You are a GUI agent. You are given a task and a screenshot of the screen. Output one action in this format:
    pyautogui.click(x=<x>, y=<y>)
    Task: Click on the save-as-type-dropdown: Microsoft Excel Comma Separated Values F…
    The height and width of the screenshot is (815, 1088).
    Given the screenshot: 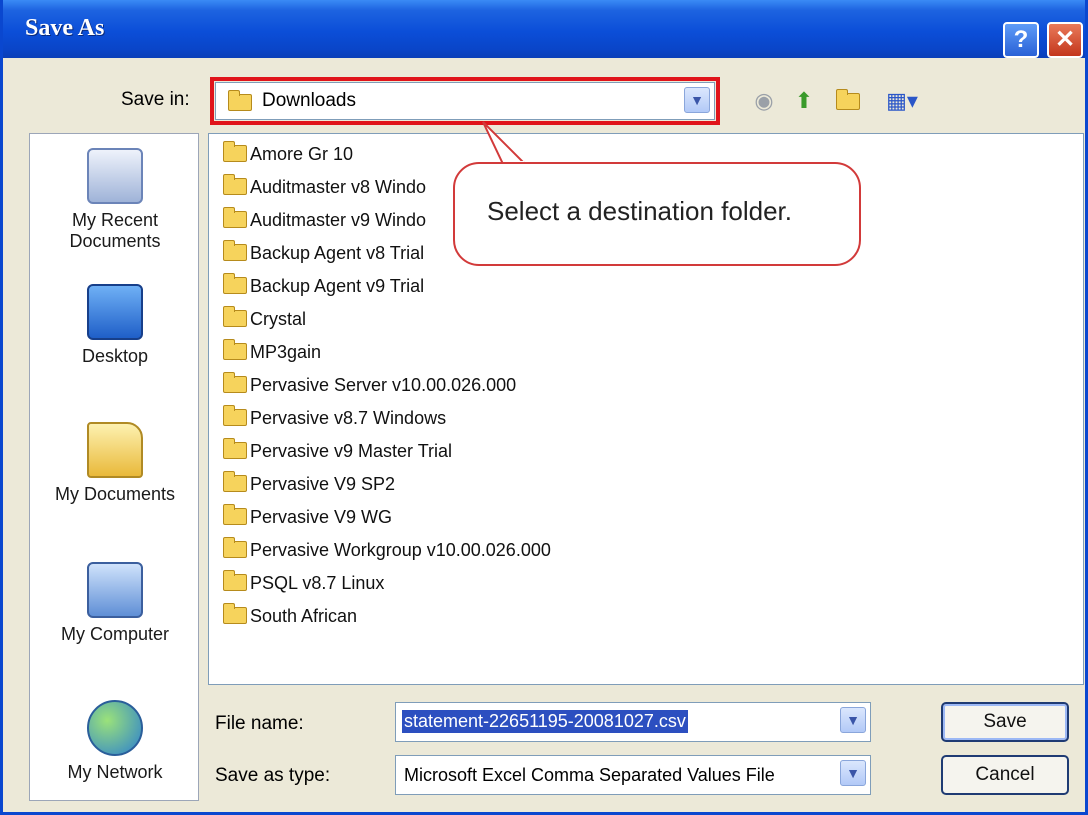 What is the action you would take?
    pyautogui.click(x=633, y=775)
    